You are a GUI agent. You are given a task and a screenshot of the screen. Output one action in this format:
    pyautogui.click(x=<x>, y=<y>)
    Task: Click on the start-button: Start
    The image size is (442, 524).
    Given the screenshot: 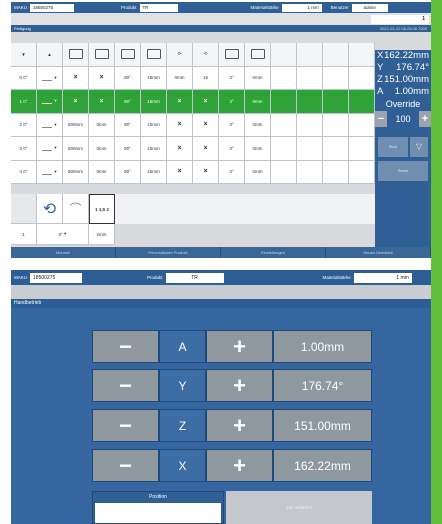 What is the action you would take?
    pyautogui.click(x=393, y=147)
    